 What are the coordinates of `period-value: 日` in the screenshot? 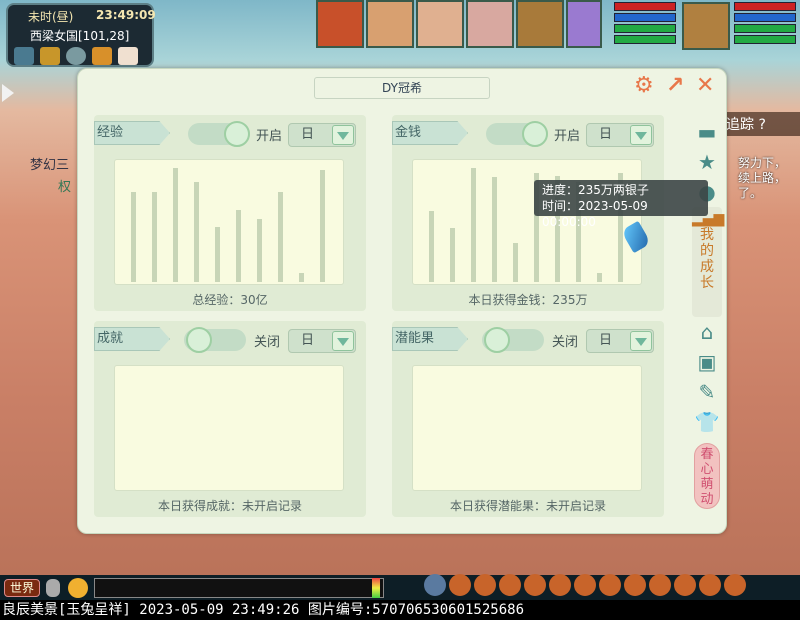 It's located at (308, 134).